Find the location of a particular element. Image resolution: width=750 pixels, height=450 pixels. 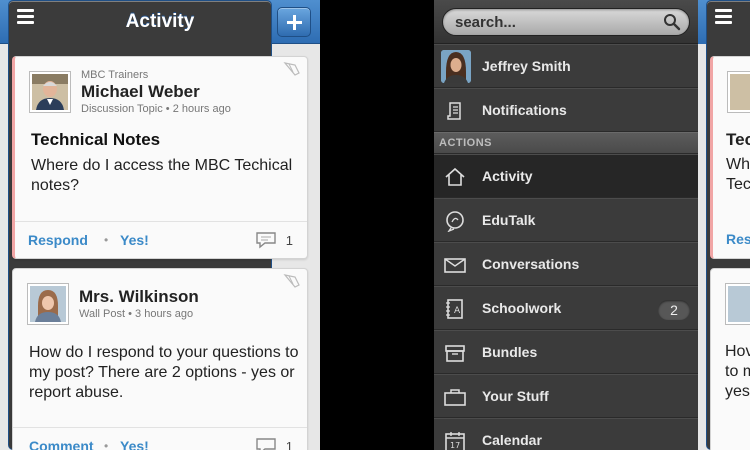

home-icon is located at coordinates (455, 176).